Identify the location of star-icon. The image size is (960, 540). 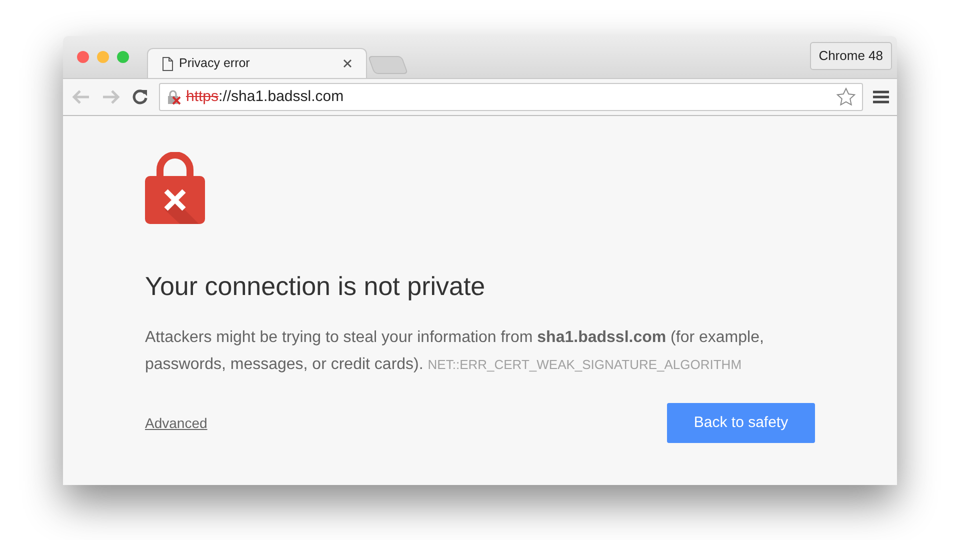
(846, 97).